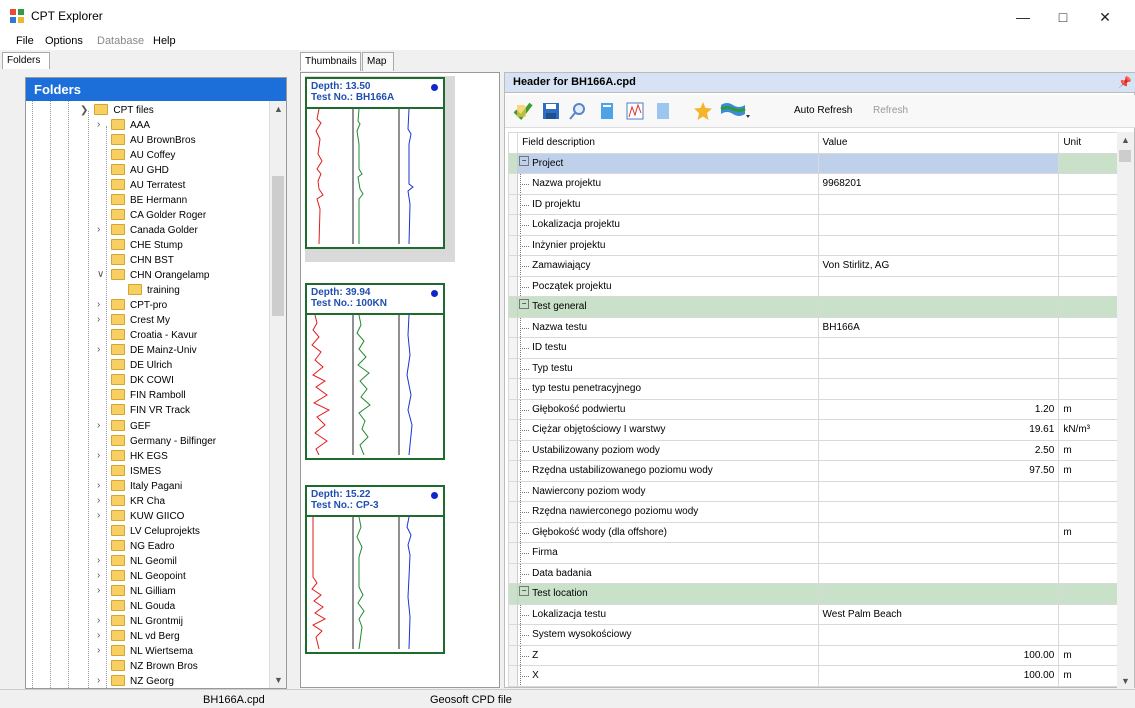  What do you see at coordinates (148, 396) in the screenshot?
I see `tree-item: FIN Ramboll` at bounding box center [148, 396].